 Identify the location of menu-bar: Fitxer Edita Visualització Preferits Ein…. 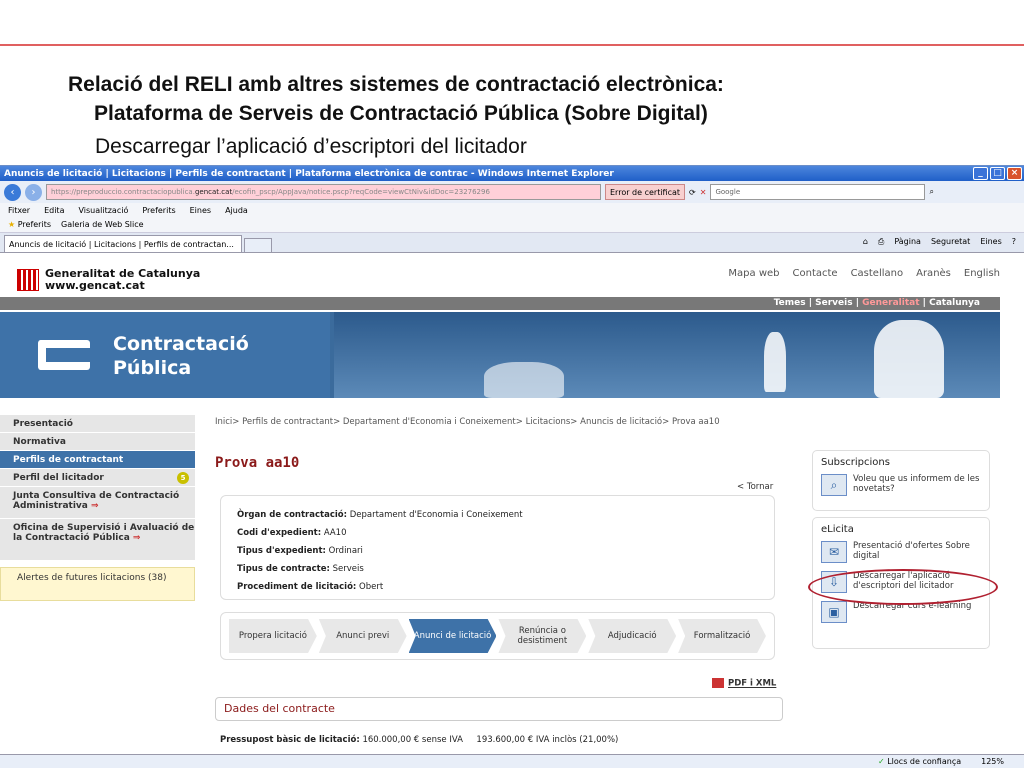
(512, 210).